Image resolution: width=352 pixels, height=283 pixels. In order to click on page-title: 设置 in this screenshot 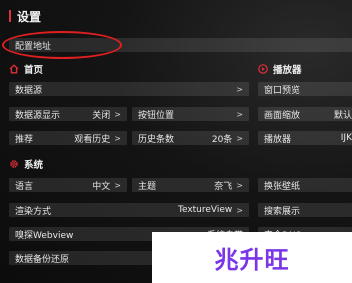, I will do `click(29, 16)`.